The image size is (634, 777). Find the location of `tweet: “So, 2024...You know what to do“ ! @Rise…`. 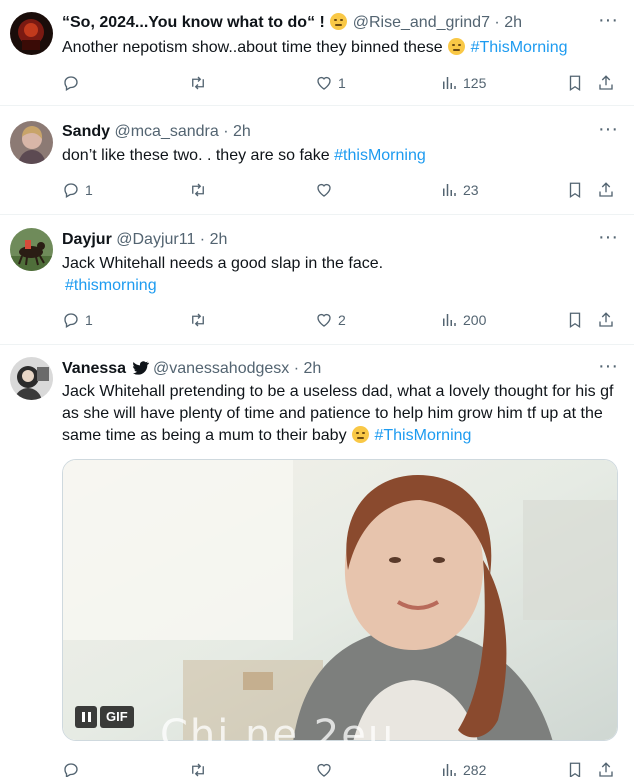

tweet: “So, 2024...You know what to do“ ! @Rise… is located at coordinates (317, 53).